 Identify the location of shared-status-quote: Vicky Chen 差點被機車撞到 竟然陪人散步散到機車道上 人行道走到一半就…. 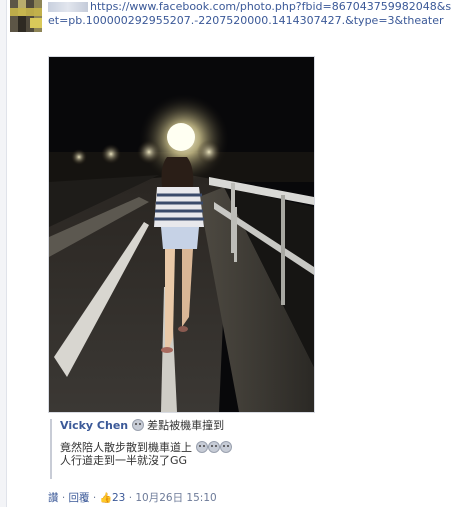
(255, 449).